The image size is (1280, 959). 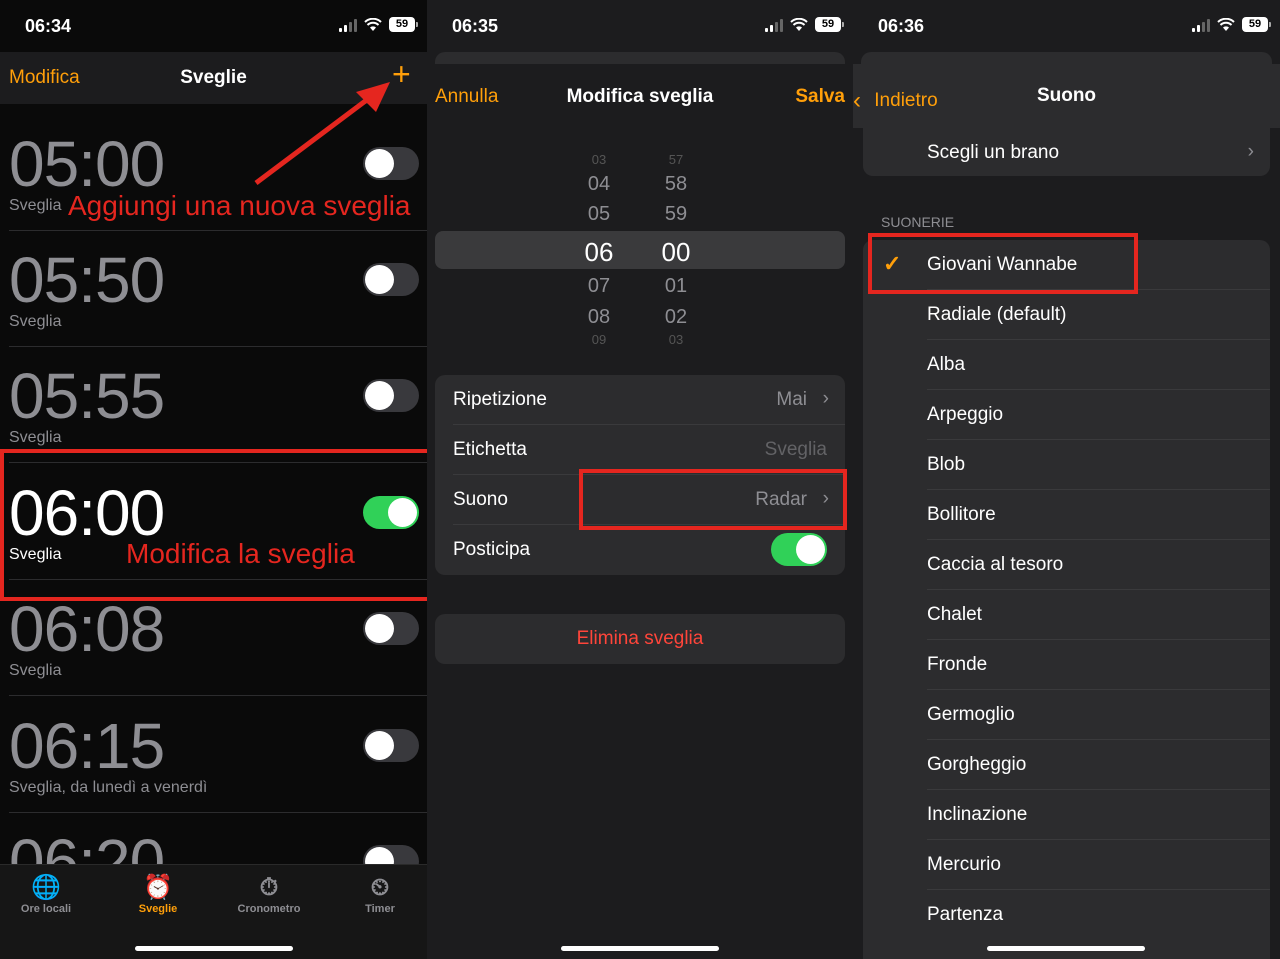 What do you see at coordinates (1066, 415) in the screenshot?
I see `ringtone-item: Arpeggio` at bounding box center [1066, 415].